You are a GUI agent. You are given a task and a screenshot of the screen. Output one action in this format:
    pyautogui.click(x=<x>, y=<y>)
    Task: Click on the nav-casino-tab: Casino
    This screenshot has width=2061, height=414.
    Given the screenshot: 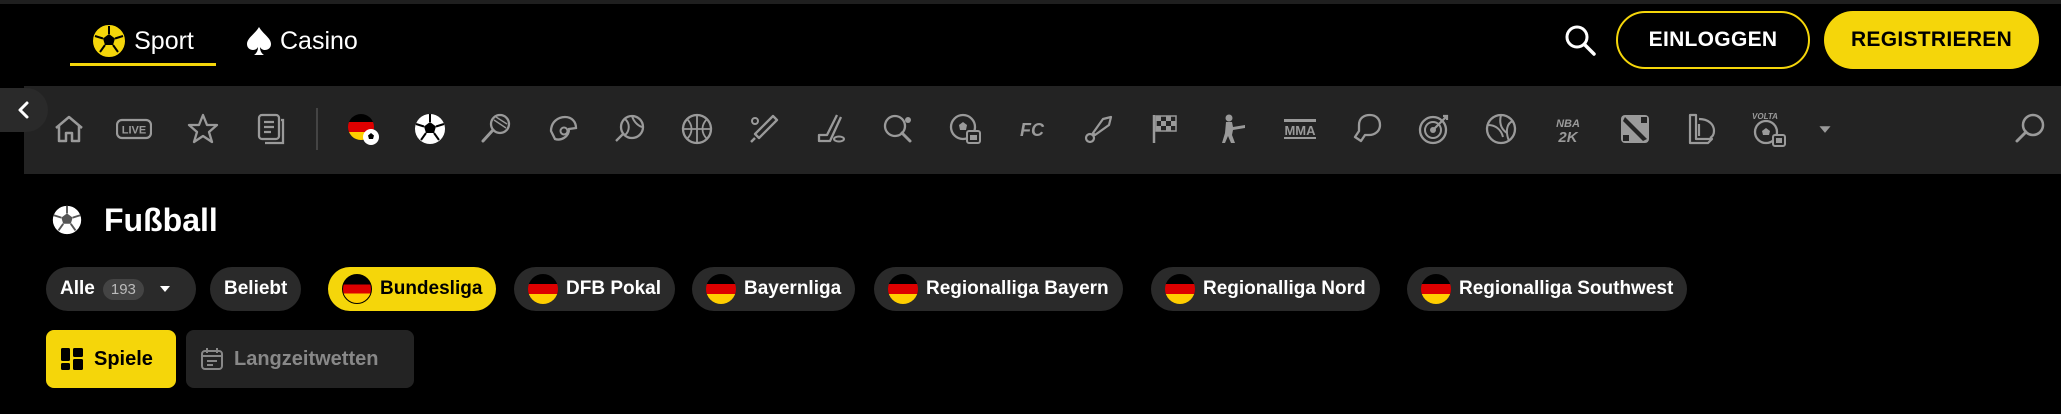 What is the action you would take?
    pyautogui.click(x=302, y=41)
    